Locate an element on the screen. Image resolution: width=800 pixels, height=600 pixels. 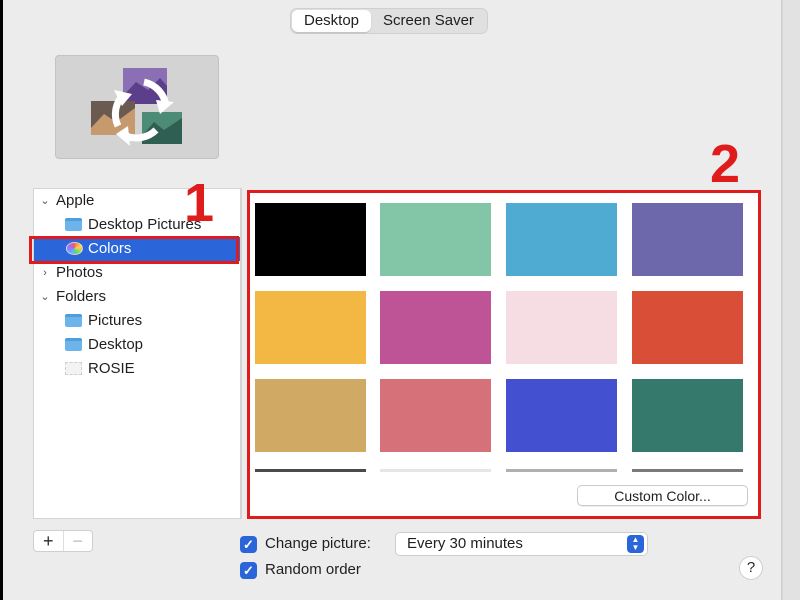
step-number-1: 1 is located at coordinates (199, 203).